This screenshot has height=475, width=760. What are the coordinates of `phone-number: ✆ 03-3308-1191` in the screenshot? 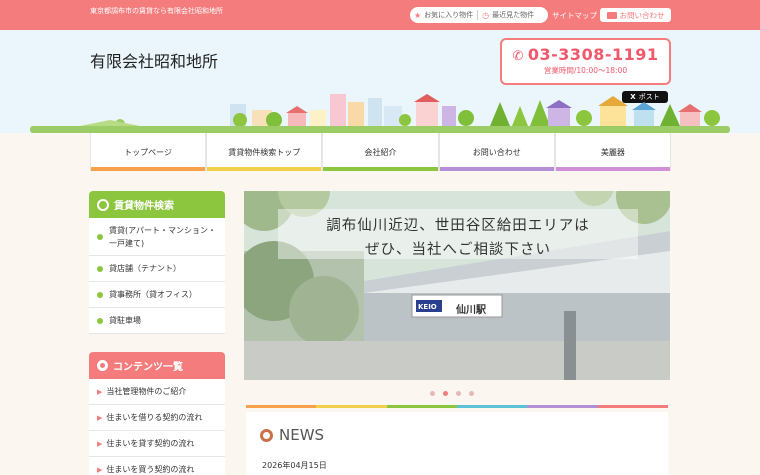 It's located at (585, 54).